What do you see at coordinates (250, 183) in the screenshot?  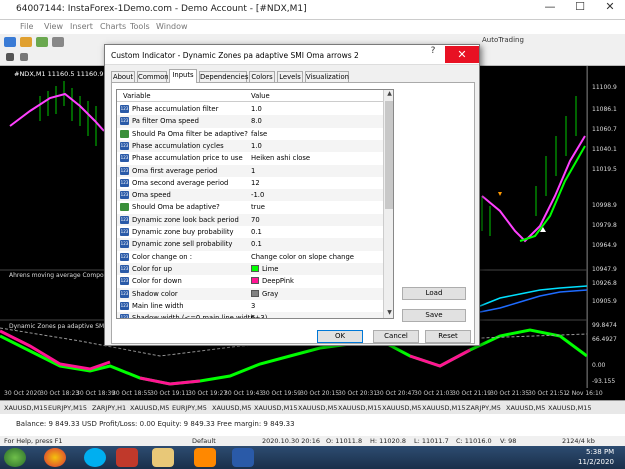 I see `input-row: 123 Oma second average period 12` at bounding box center [250, 183].